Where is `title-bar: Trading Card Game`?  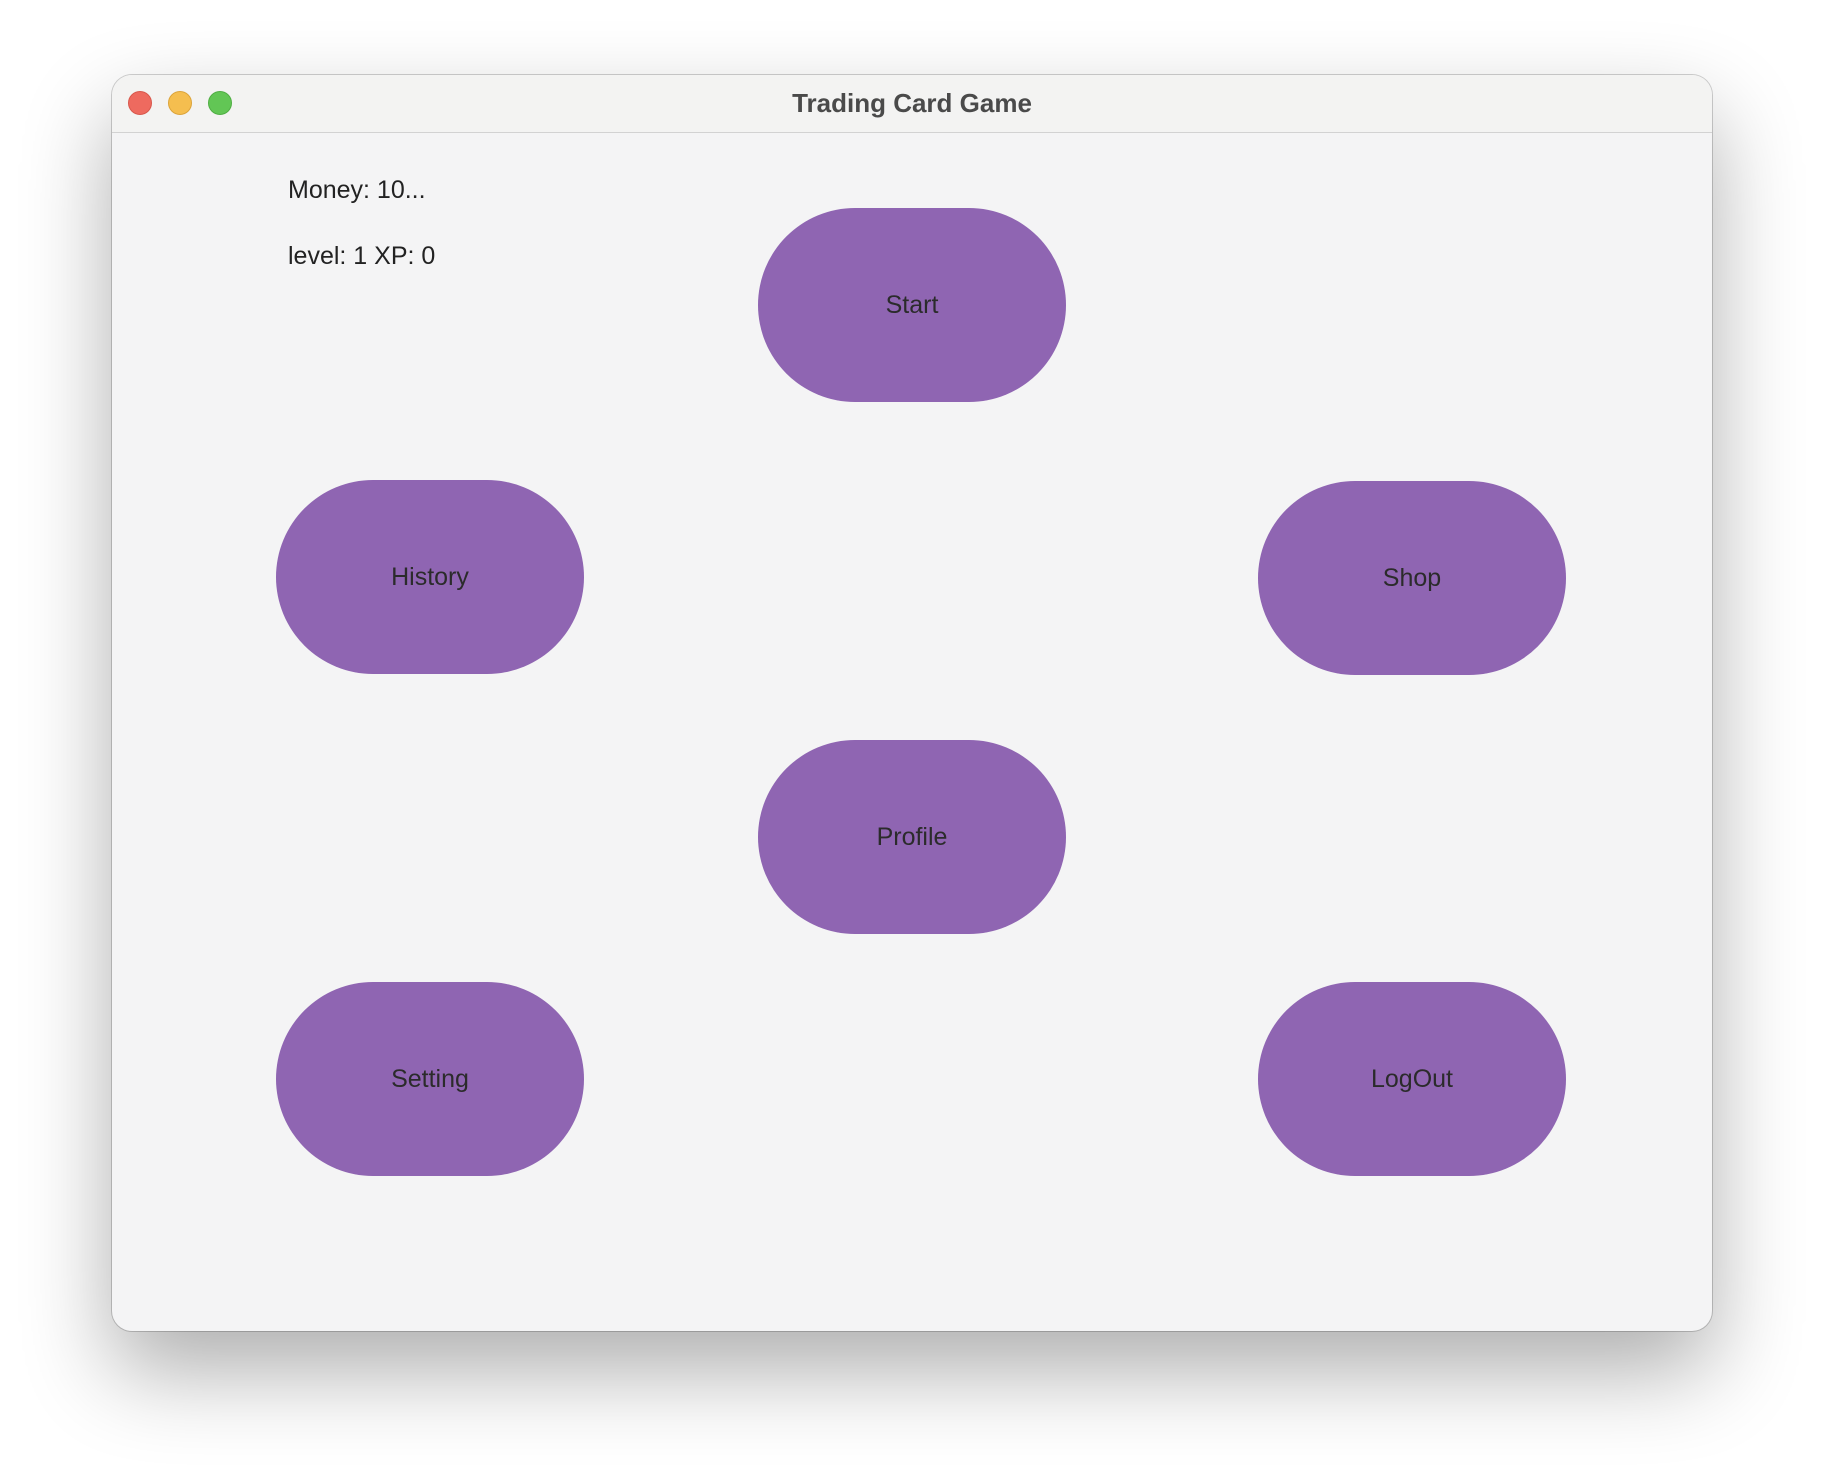 title-bar: Trading Card Game is located at coordinates (912, 104).